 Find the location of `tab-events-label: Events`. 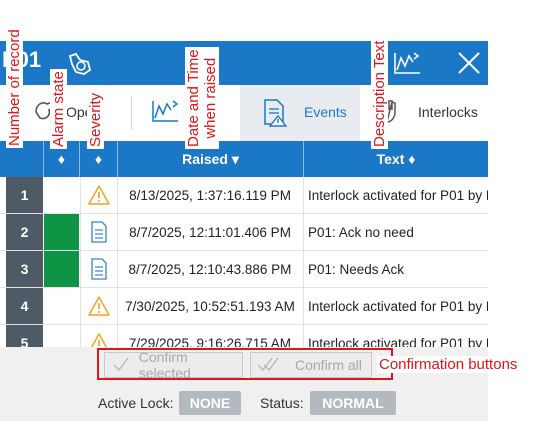

tab-events-label: Events is located at coordinates (325, 112).